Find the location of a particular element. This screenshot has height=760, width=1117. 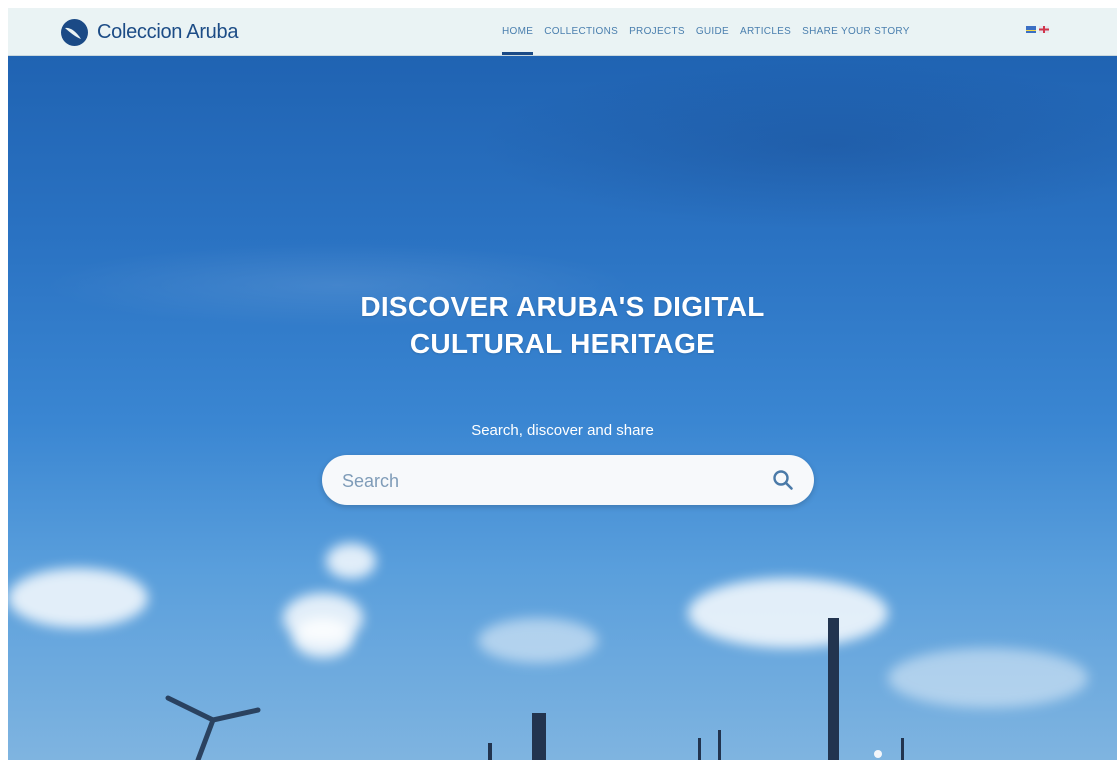

language-switcher is located at coordinates (1037, 29).